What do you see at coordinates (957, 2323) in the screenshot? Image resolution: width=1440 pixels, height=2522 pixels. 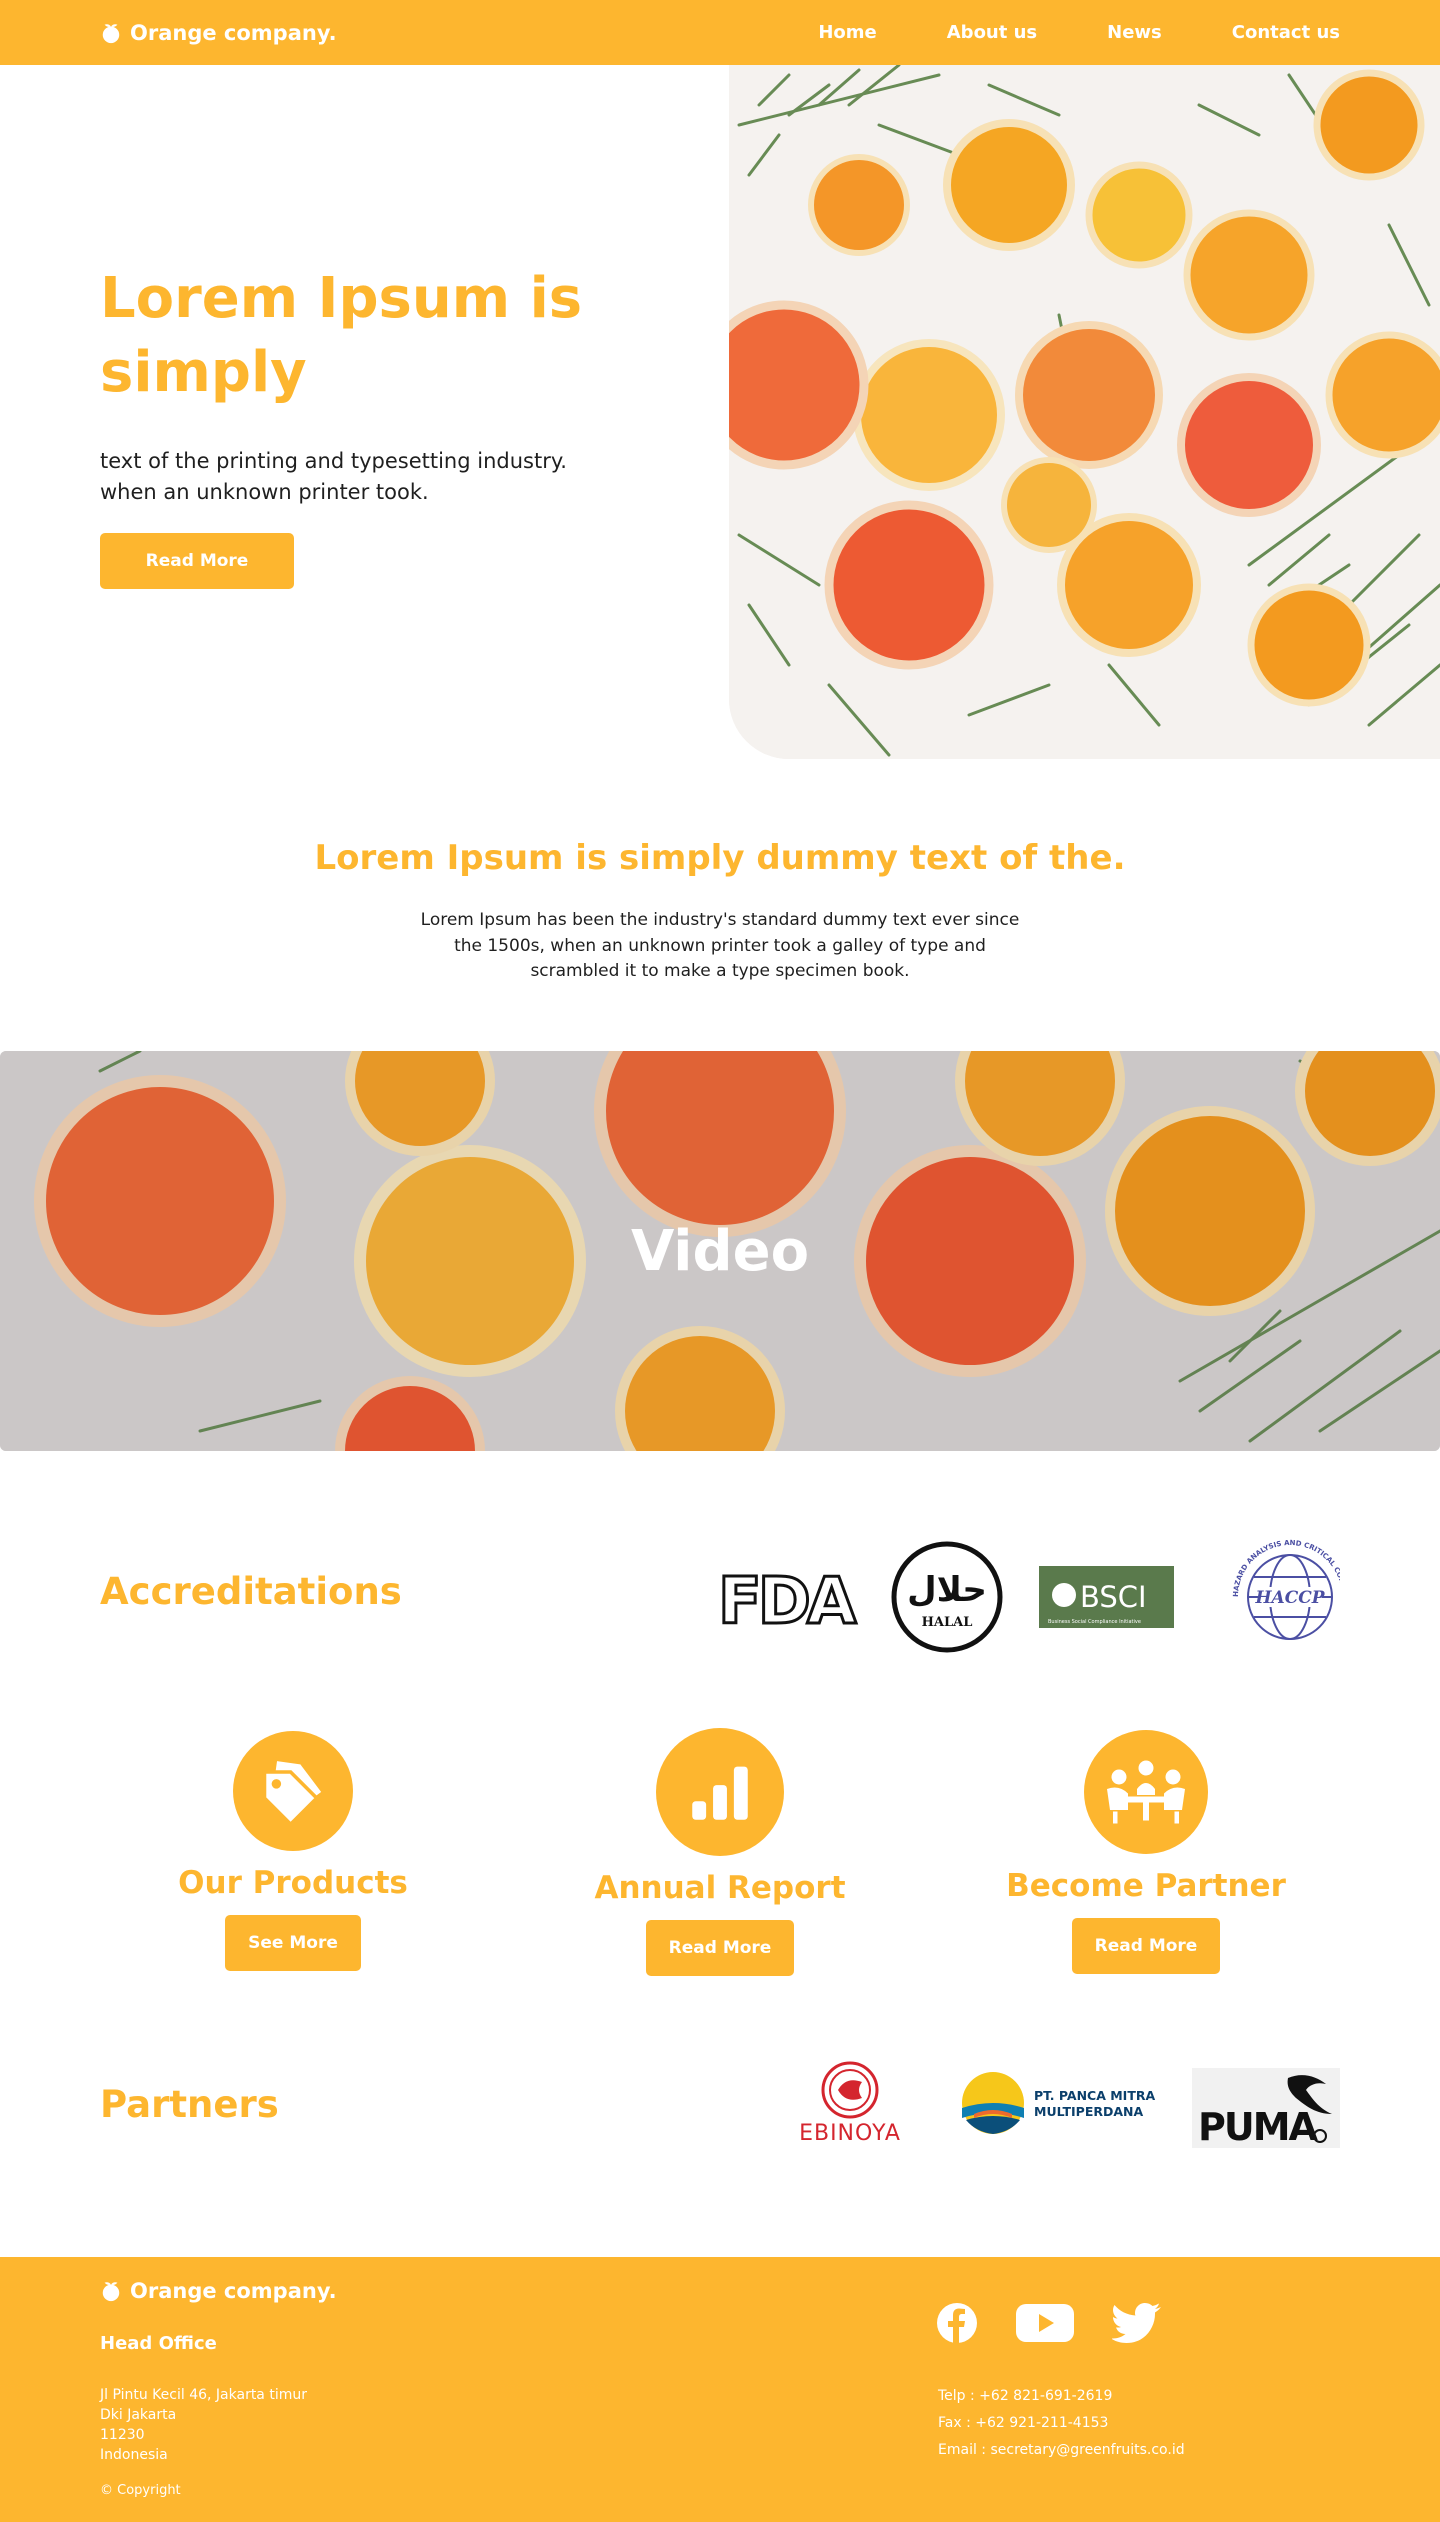 I see `facebook-icon` at bounding box center [957, 2323].